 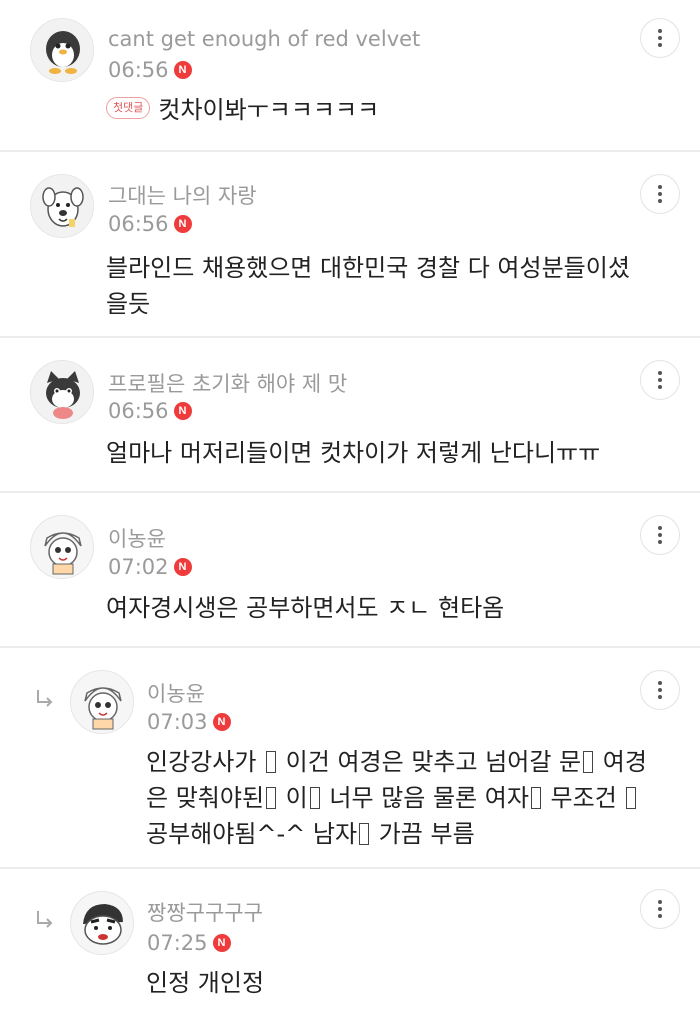 What do you see at coordinates (177, 722) in the screenshot?
I see `comment-time: 07:03` at bounding box center [177, 722].